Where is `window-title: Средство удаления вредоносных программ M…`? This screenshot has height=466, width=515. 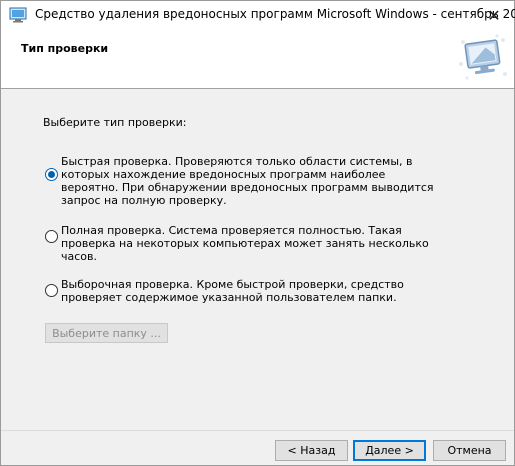
window-title: Средство удаления вредоносных программ M… is located at coordinates (275, 14).